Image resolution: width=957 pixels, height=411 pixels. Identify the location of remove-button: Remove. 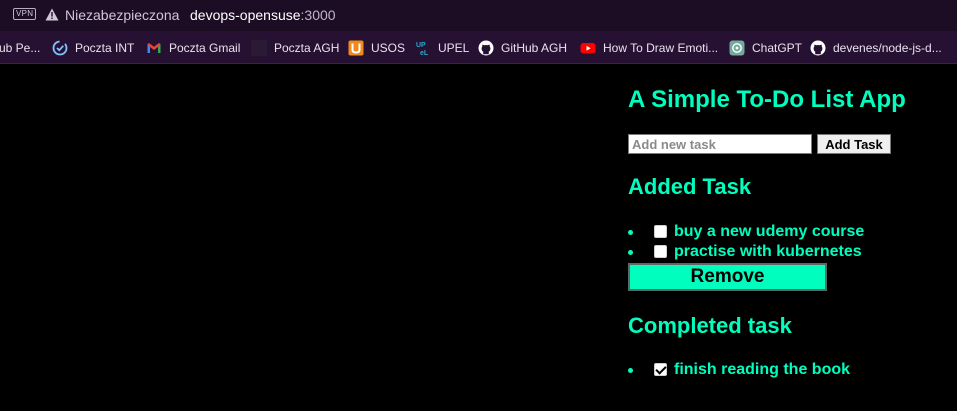
(727, 277).